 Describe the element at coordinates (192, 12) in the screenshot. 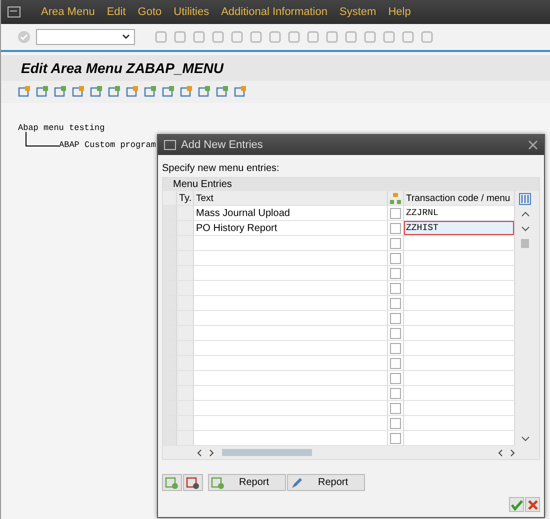

I see `menu-item: Utilities` at that location.